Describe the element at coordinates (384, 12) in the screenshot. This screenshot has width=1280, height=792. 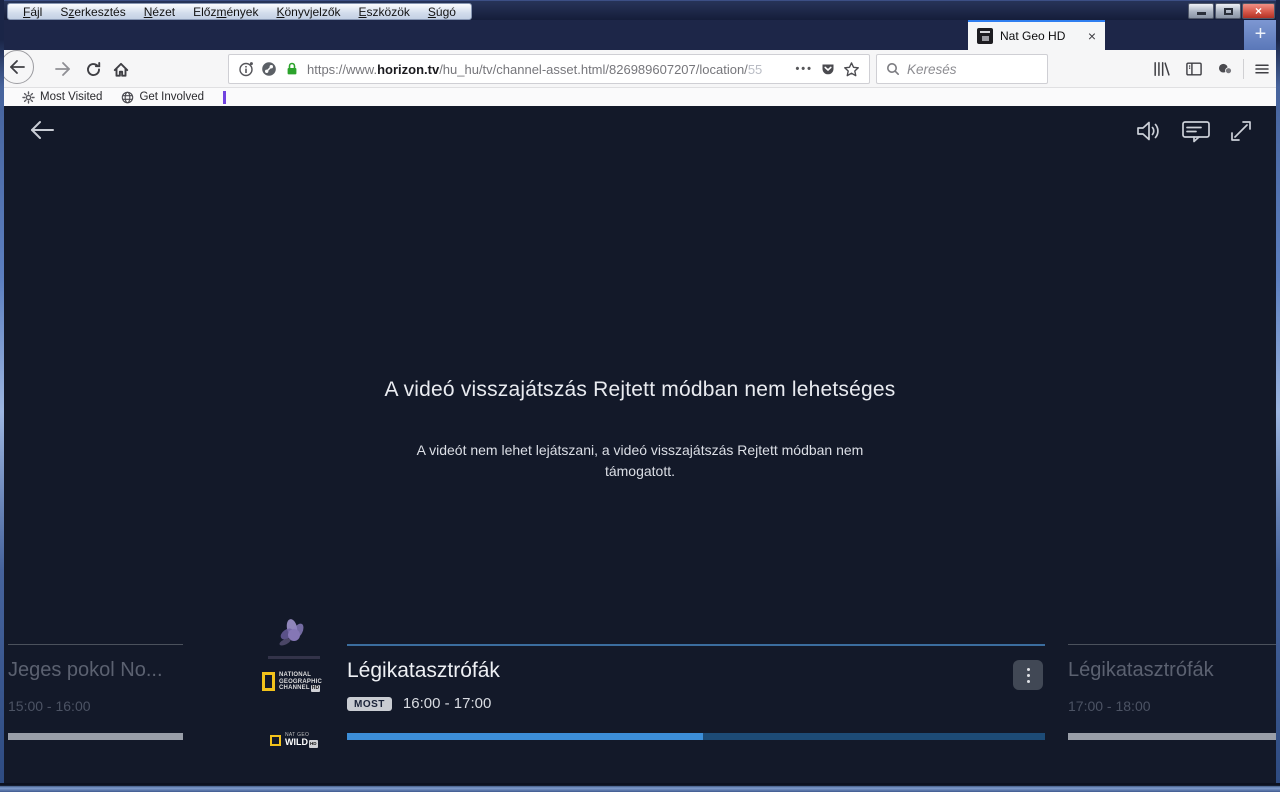
I see `menu-item: Eszközök` at that location.